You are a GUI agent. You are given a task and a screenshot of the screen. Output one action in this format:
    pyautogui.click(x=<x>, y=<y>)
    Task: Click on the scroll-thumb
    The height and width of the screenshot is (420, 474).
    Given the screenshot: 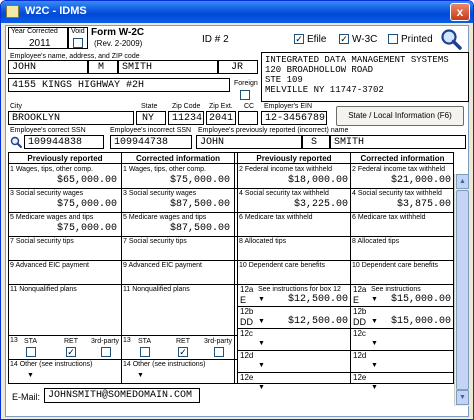 What is the action you would take?
    pyautogui.click(x=462, y=290)
    